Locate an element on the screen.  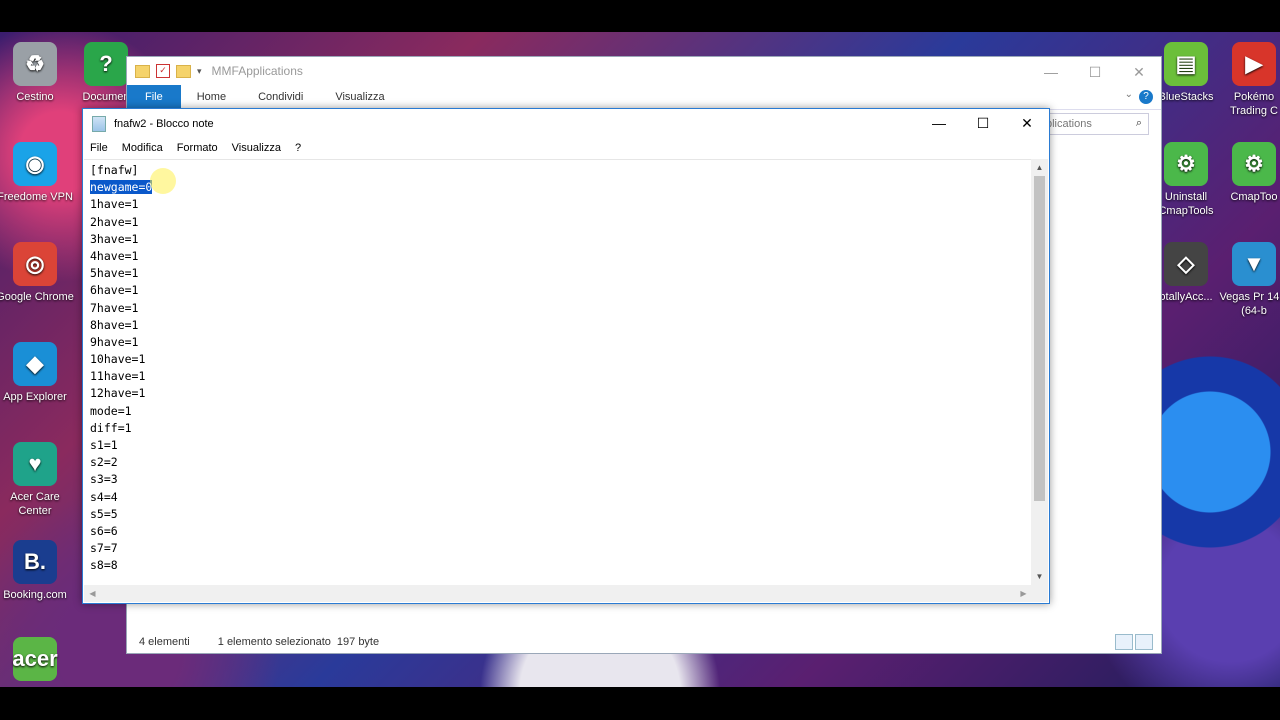
acer-bag-icon: acer is located at coordinates (35, 659).